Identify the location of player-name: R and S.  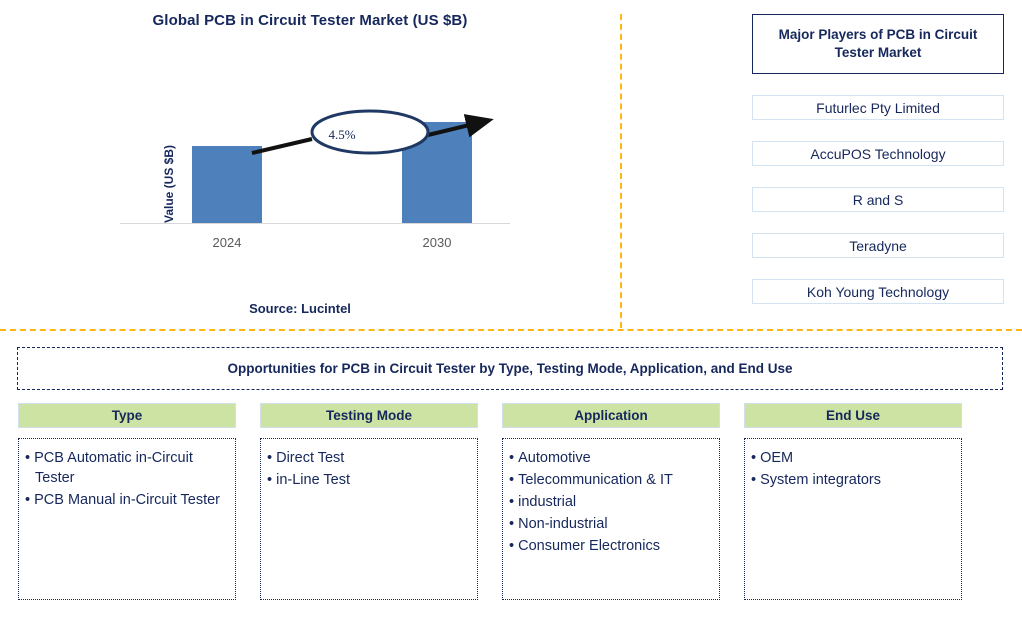
(878, 199).